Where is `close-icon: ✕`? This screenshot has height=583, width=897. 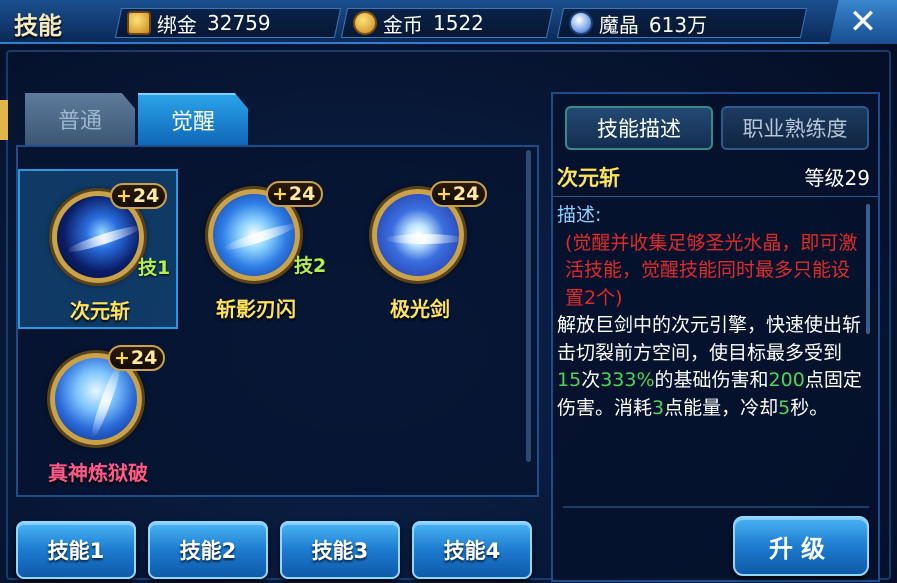 close-icon: ✕ is located at coordinates (863, 22).